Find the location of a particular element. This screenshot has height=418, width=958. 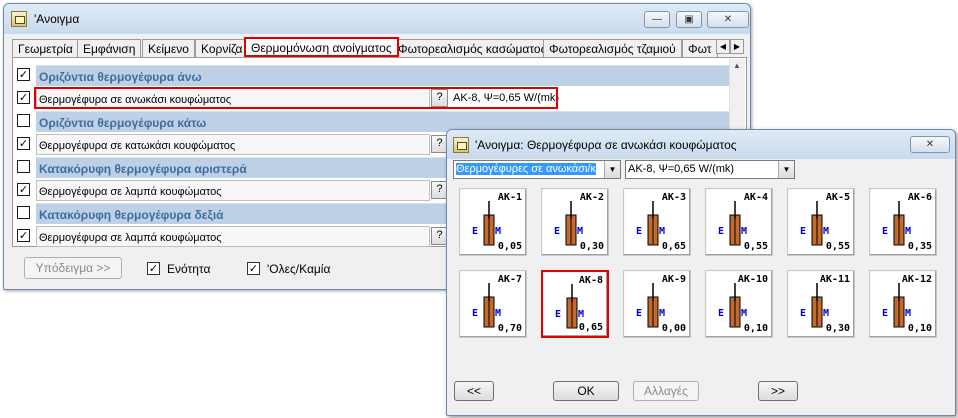

thermal-bridge-tile: ΑΚ-7 Ε Μ 0,70 is located at coordinates (493, 304).